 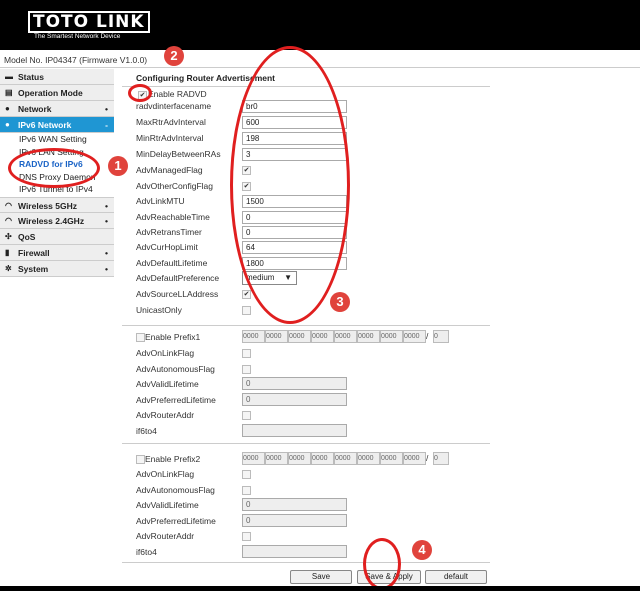 I want to click on sidebar-item-firewall: ▮ Firewall •, so click(x=57, y=253).